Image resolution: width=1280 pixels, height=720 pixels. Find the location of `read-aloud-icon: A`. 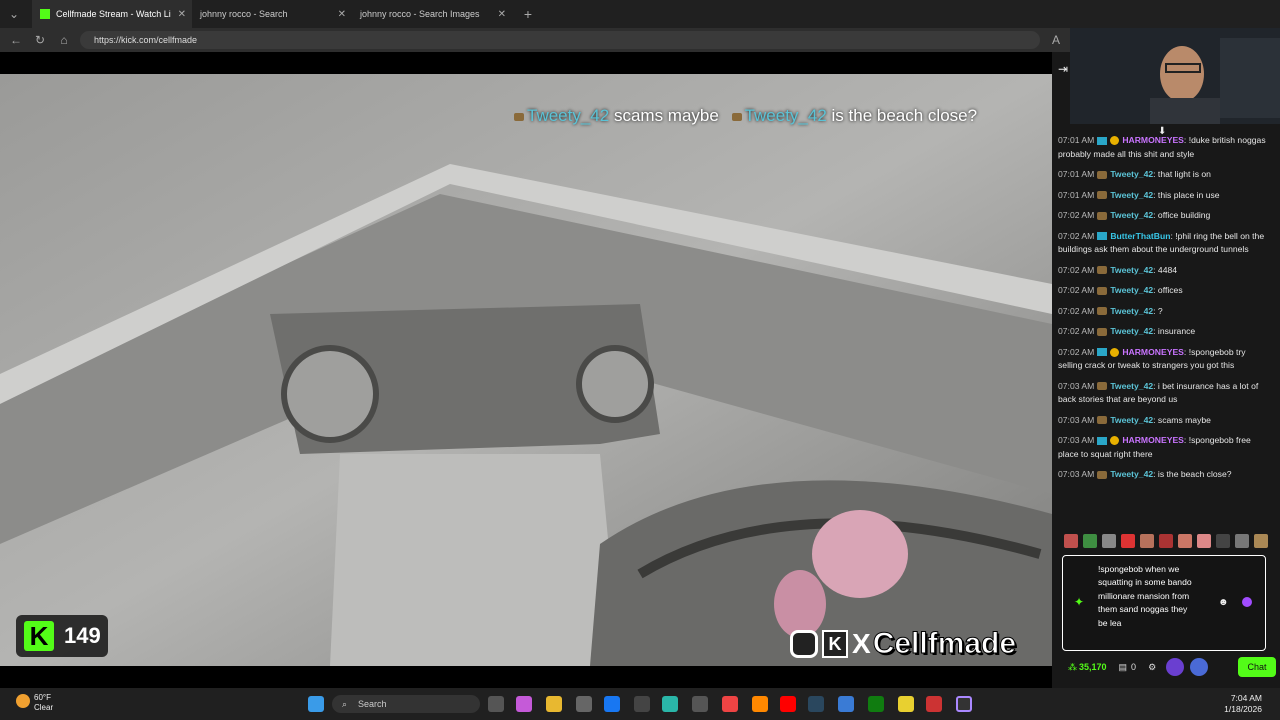

read-aloud-icon: A is located at coordinates (1056, 40).